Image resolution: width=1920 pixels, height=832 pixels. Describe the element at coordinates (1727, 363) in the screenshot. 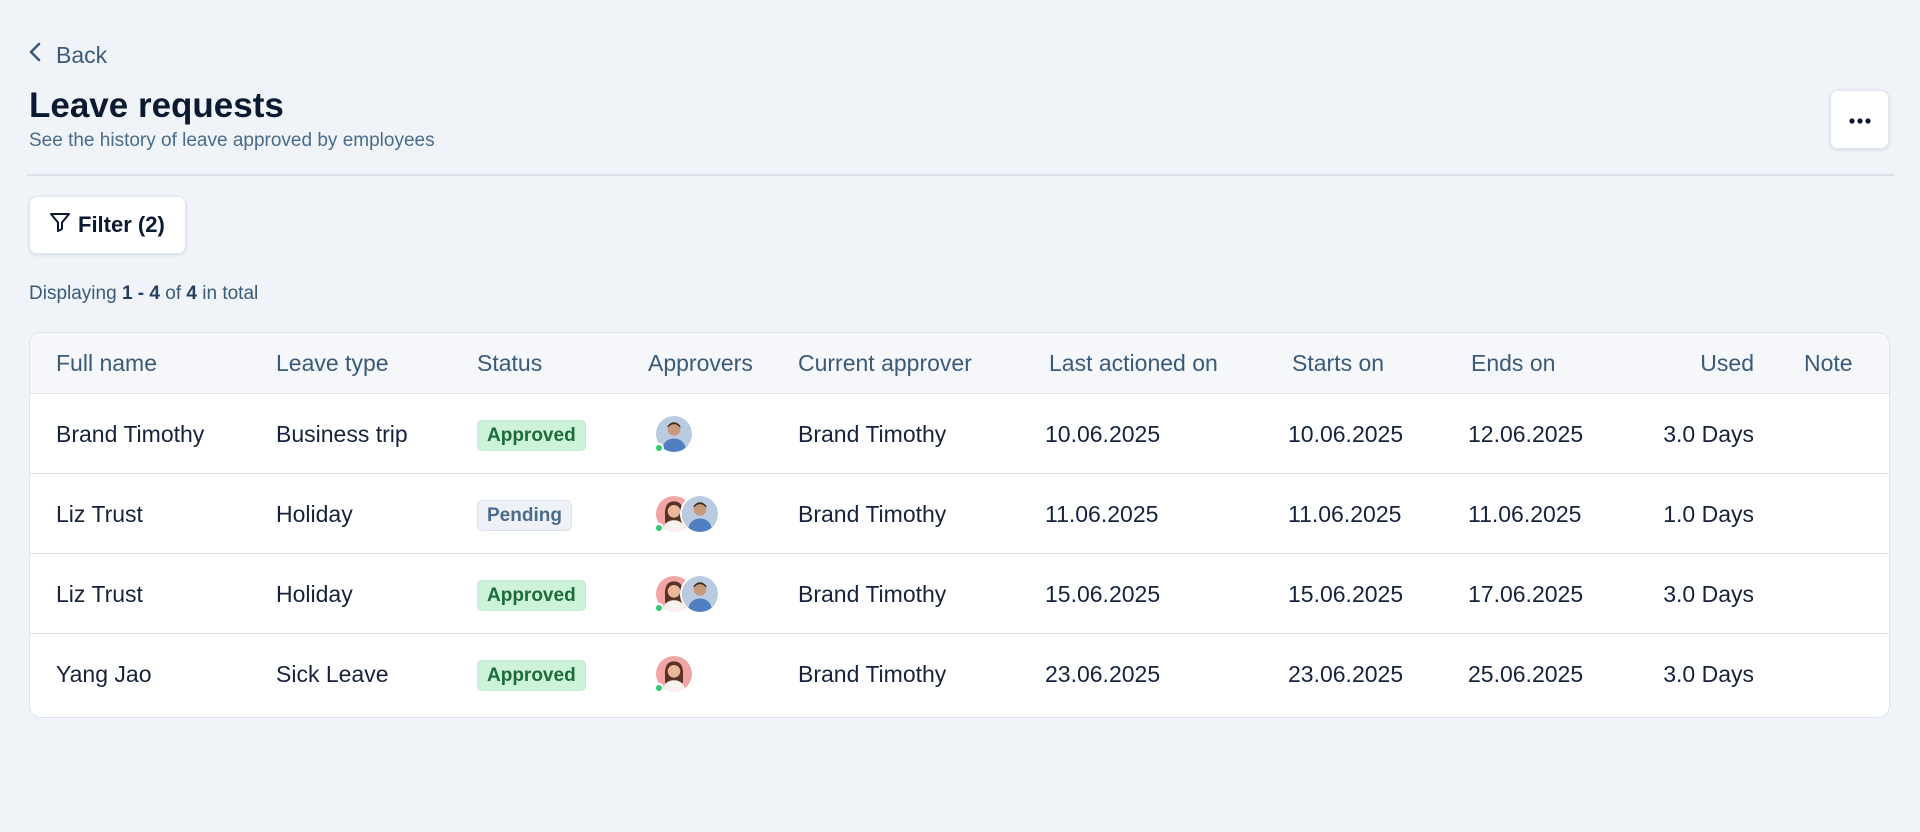

I see `header-used: Used` at that location.